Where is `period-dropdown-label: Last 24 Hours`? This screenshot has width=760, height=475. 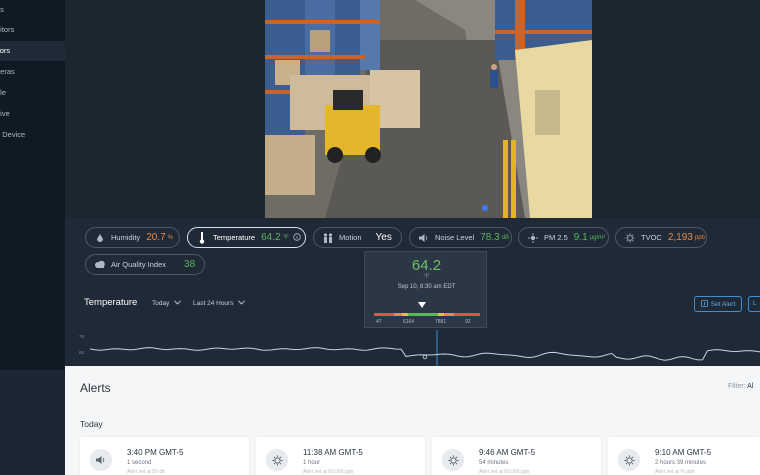 period-dropdown-label: Last 24 Hours is located at coordinates (213, 303).